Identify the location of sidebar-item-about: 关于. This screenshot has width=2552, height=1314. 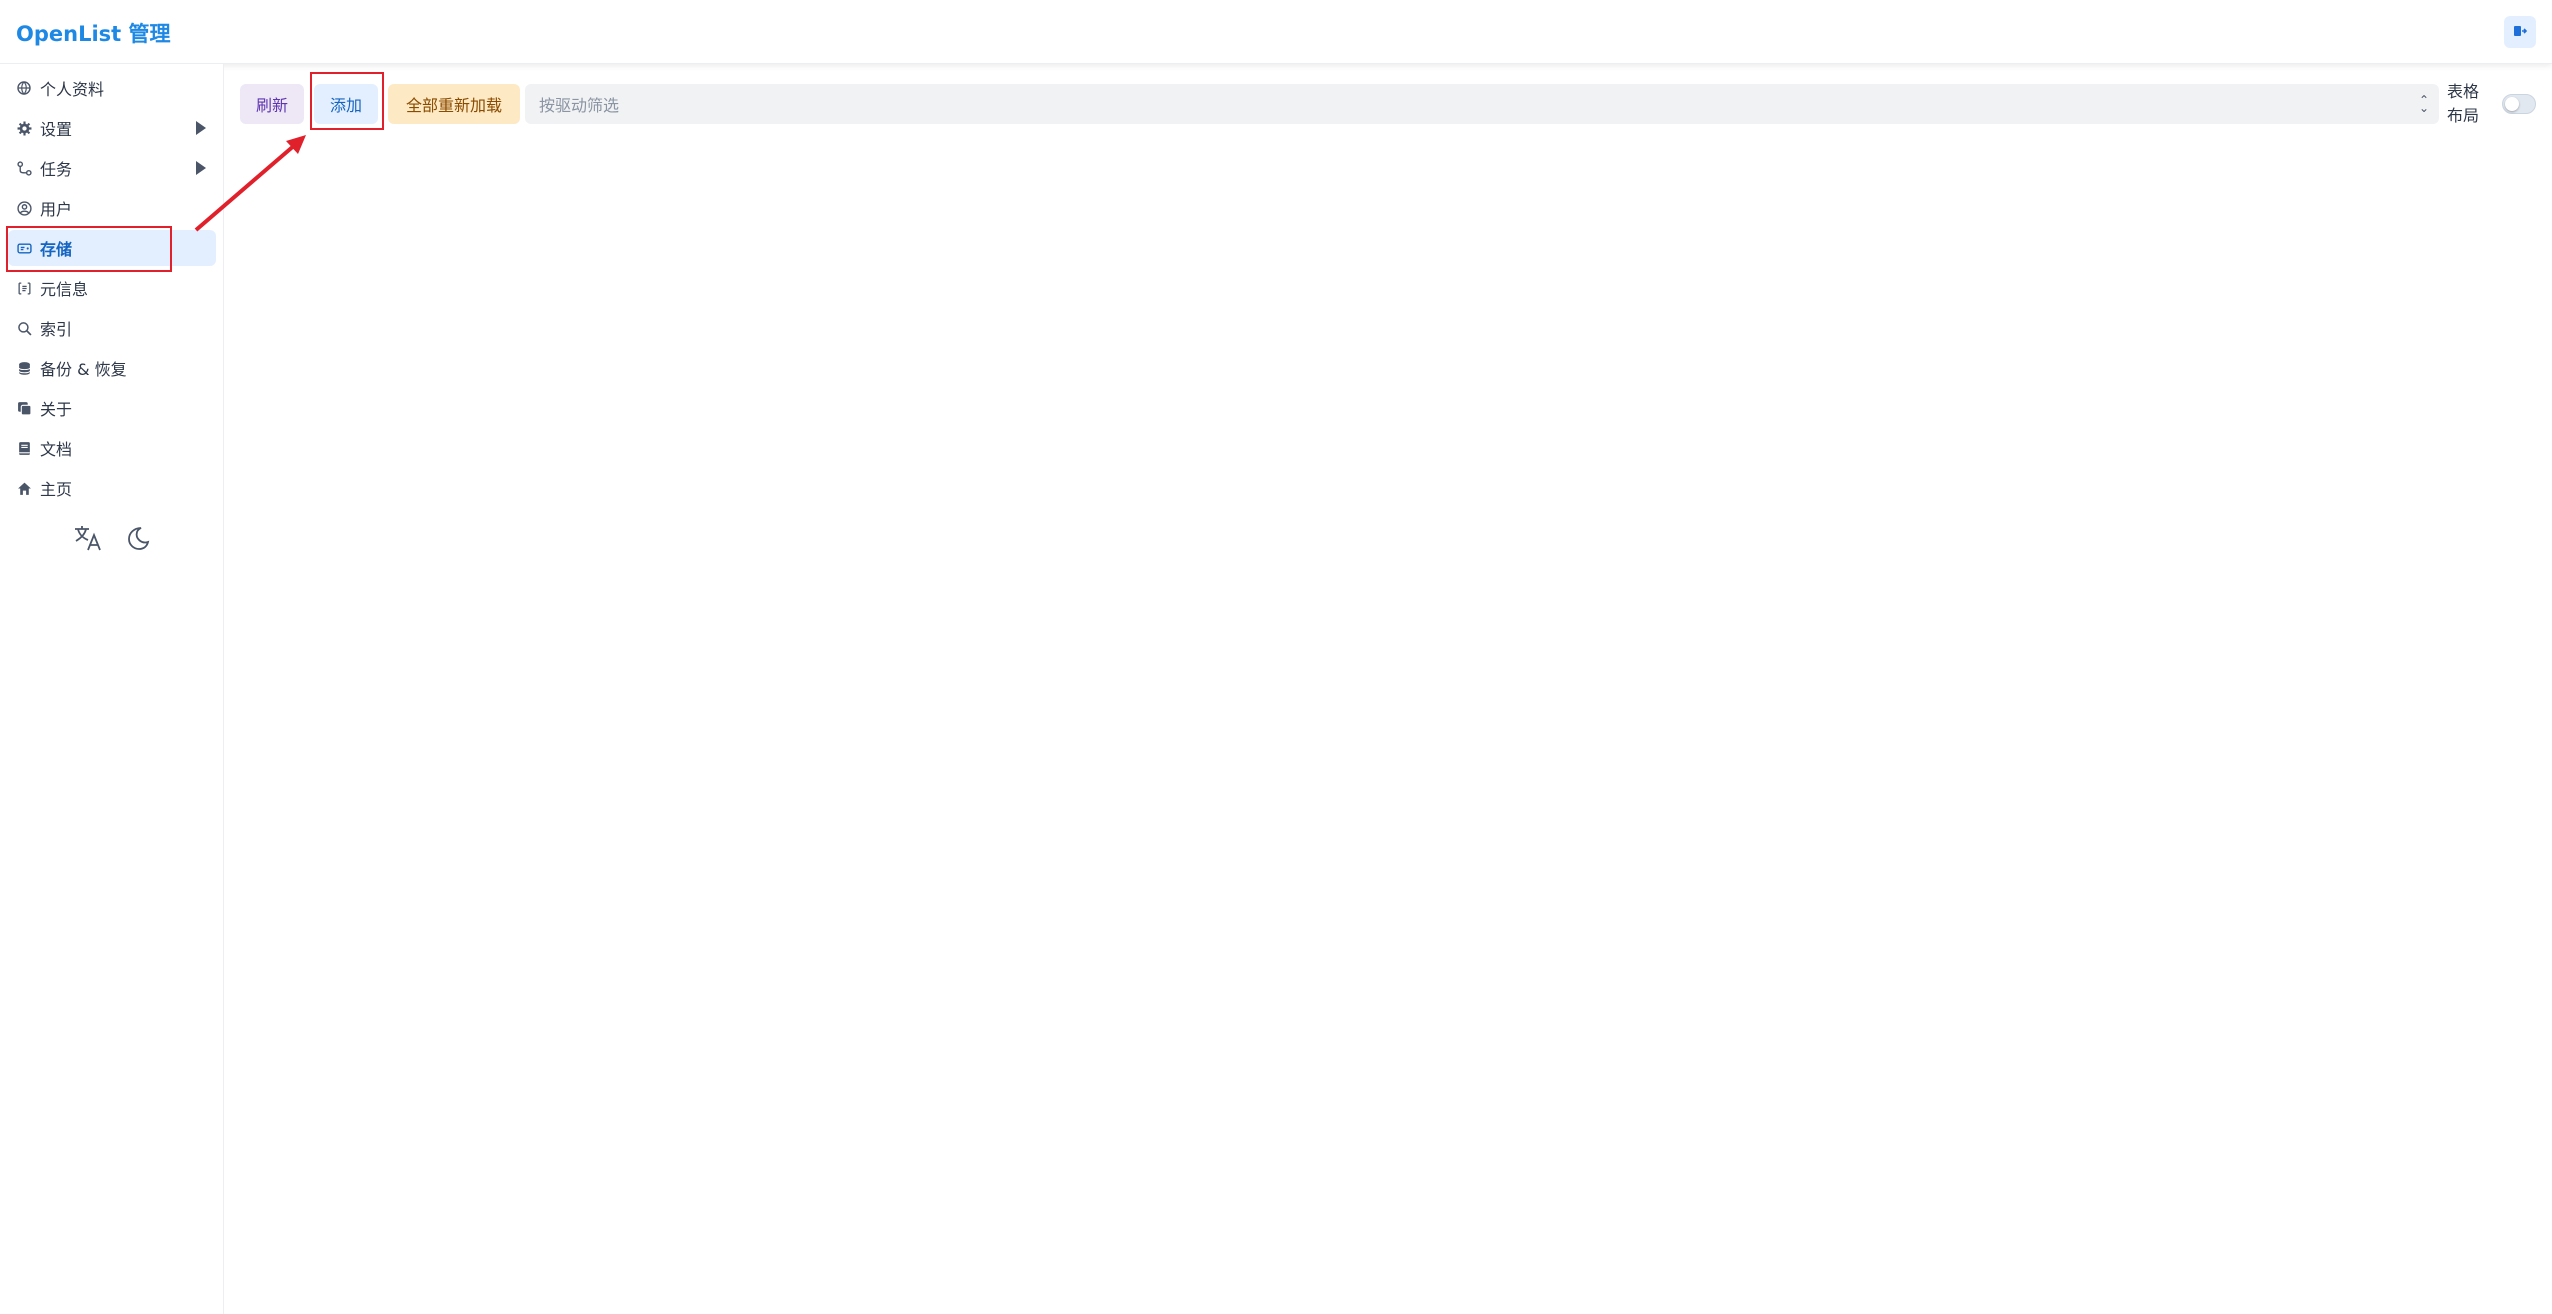
(112, 408).